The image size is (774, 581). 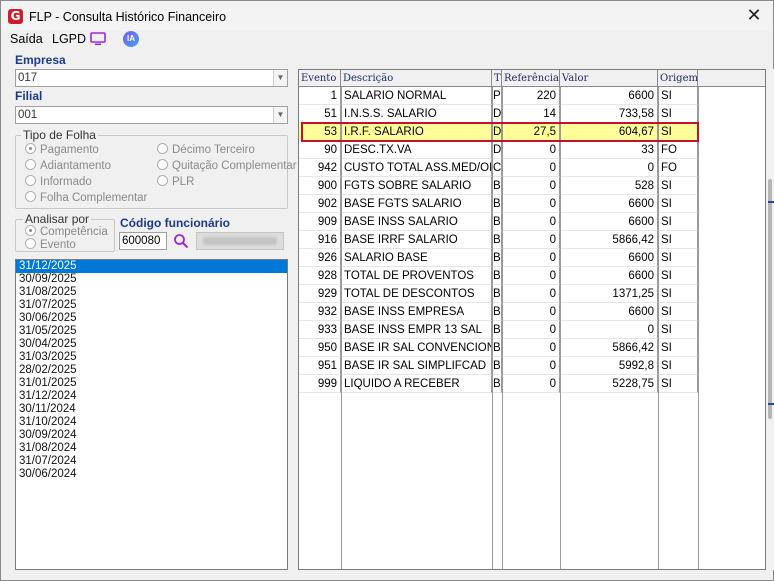 What do you see at coordinates (609, 78) in the screenshot?
I see `header-valor: Valor` at bounding box center [609, 78].